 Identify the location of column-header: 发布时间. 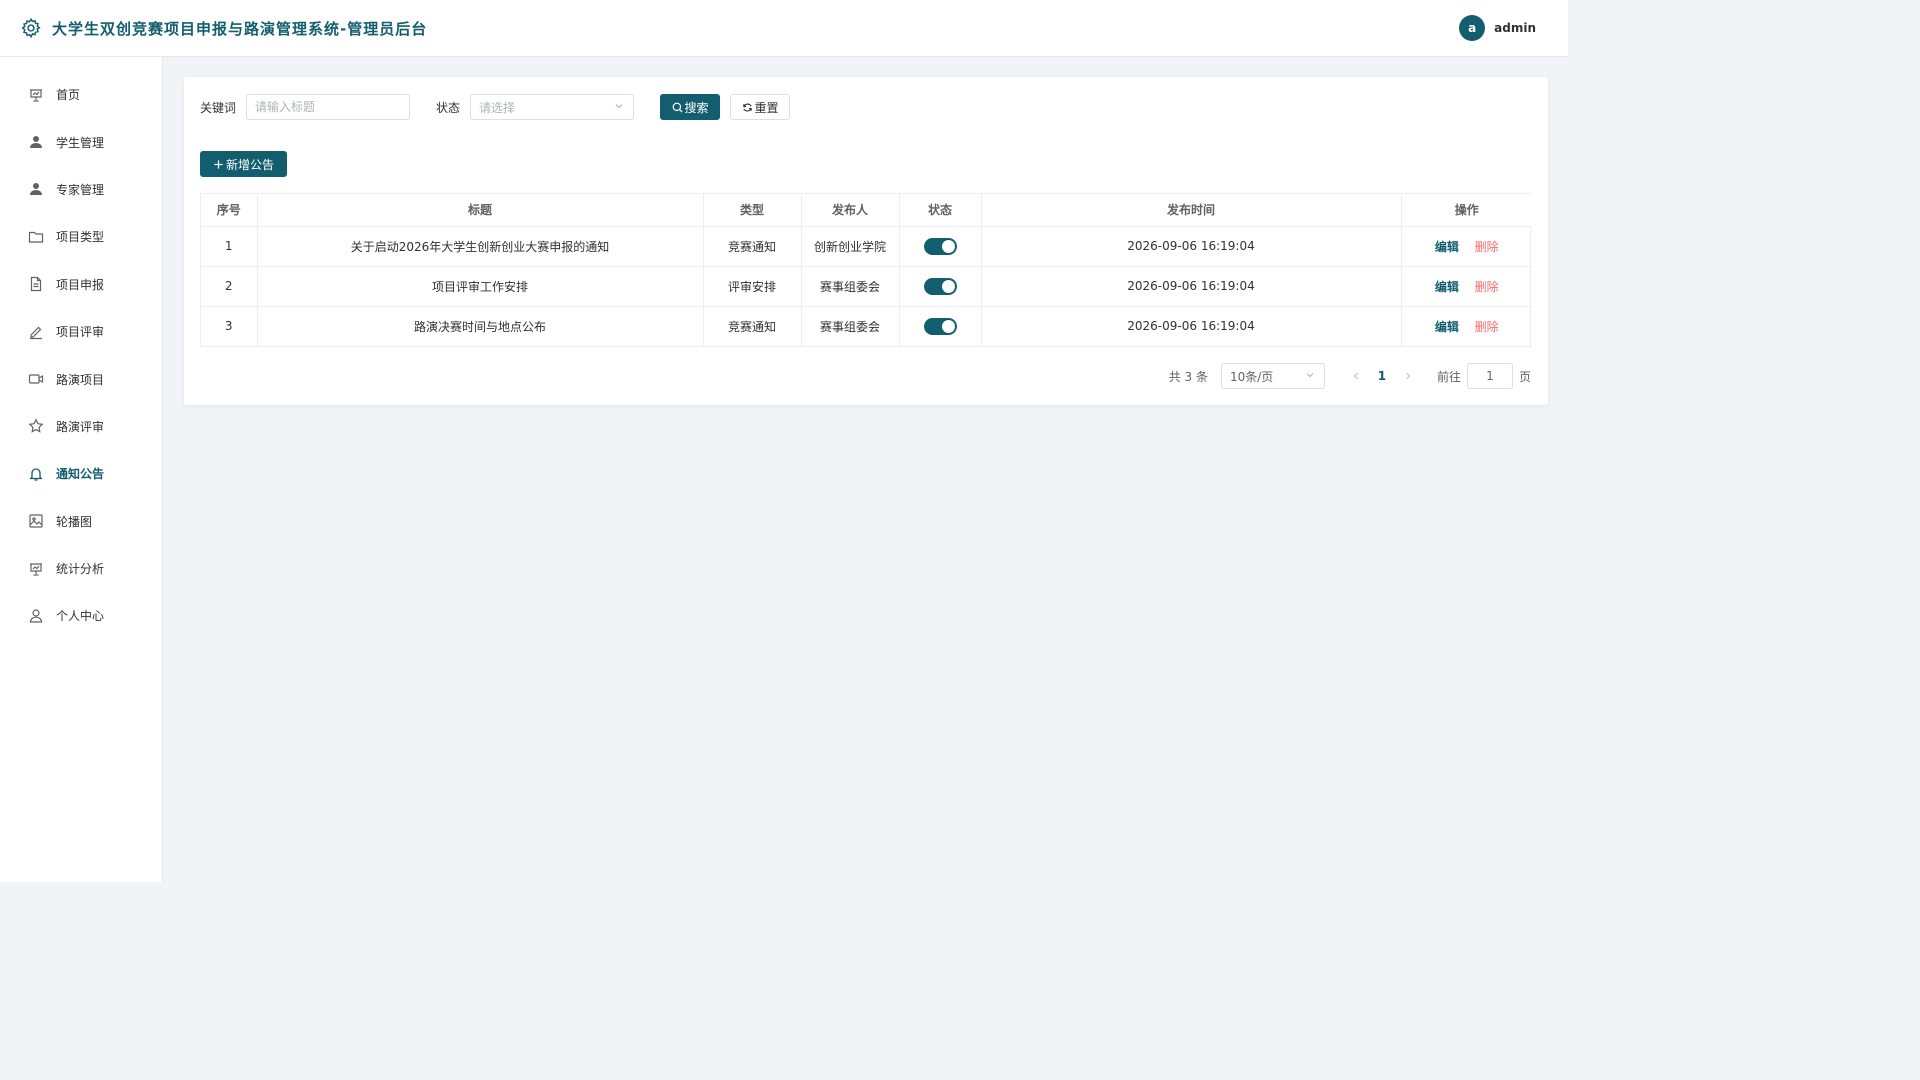
(1191, 210).